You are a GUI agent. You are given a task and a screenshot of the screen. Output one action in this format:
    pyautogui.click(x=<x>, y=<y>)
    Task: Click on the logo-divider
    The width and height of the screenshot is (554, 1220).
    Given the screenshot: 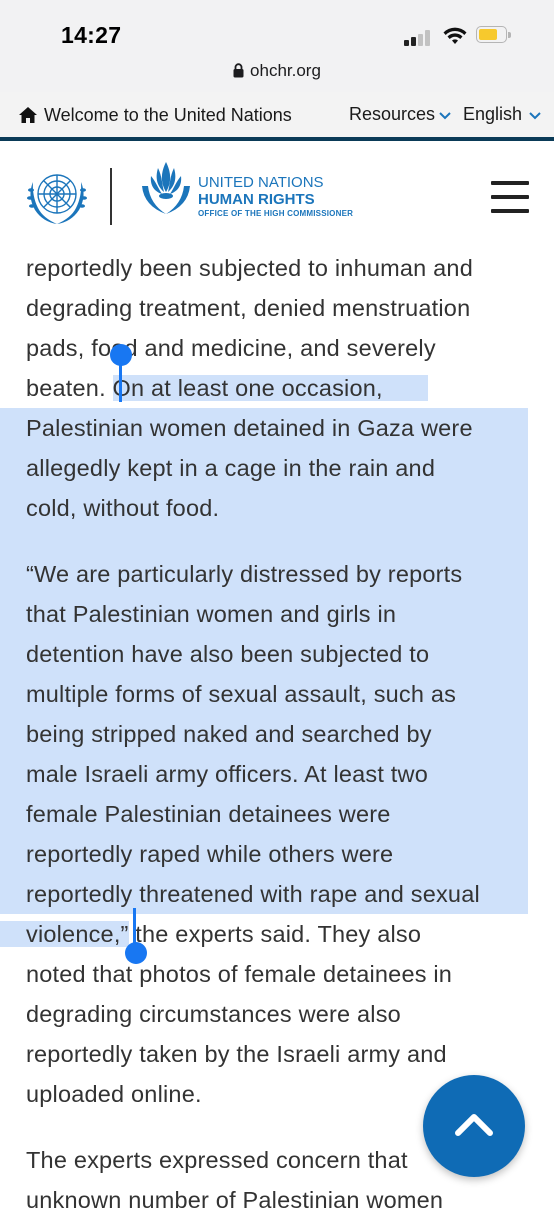 What is the action you would take?
    pyautogui.click(x=111, y=196)
    